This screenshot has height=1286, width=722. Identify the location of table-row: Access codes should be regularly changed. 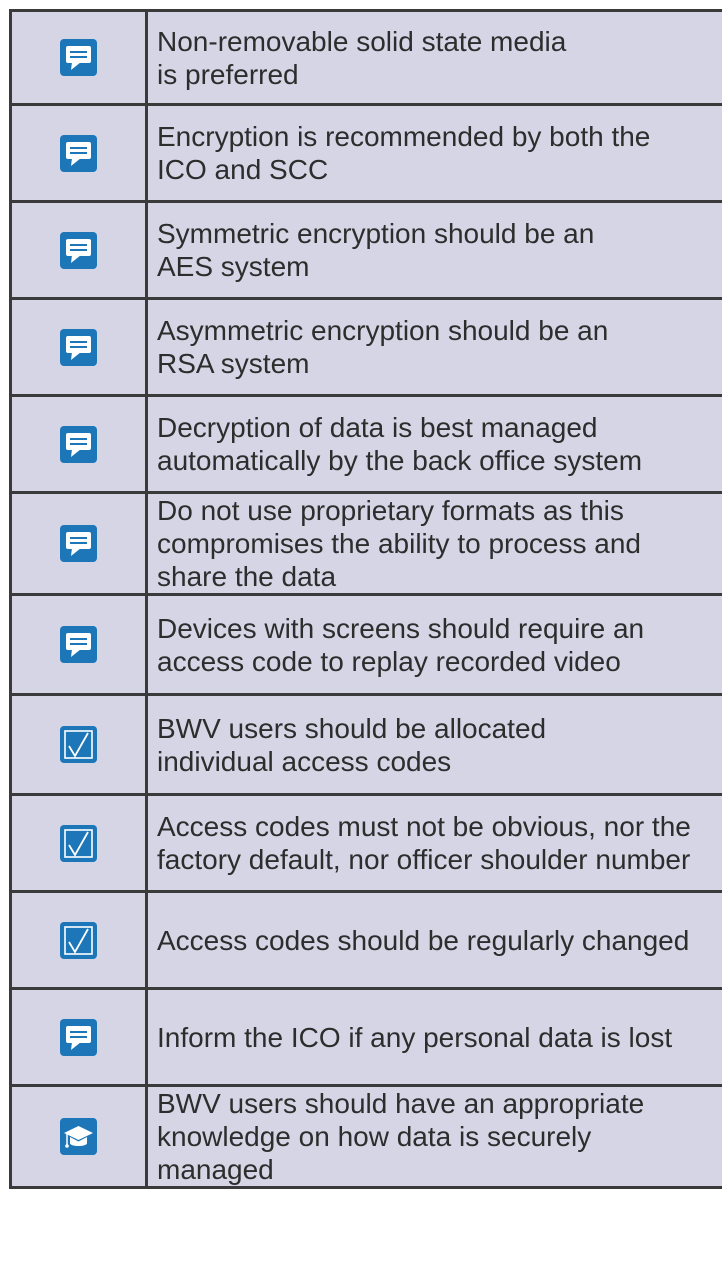
(365, 940).